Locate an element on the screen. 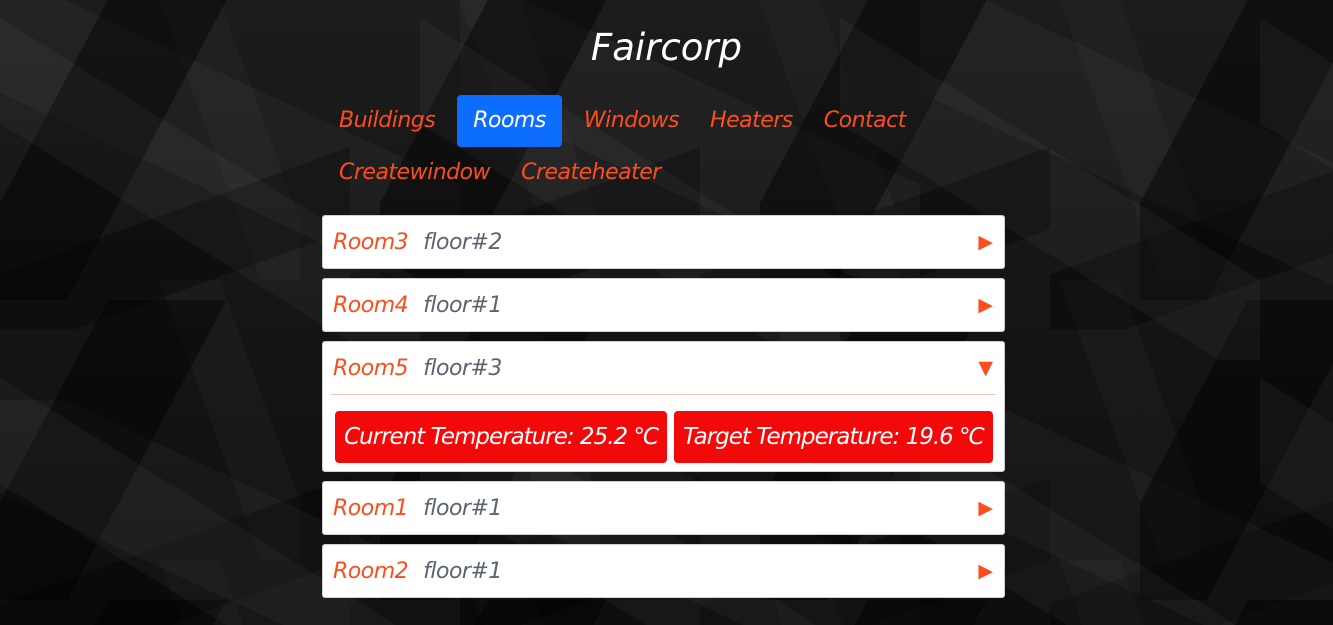 The image size is (1333, 625). nav-link-createheater: Createheater is located at coordinates (591, 173).